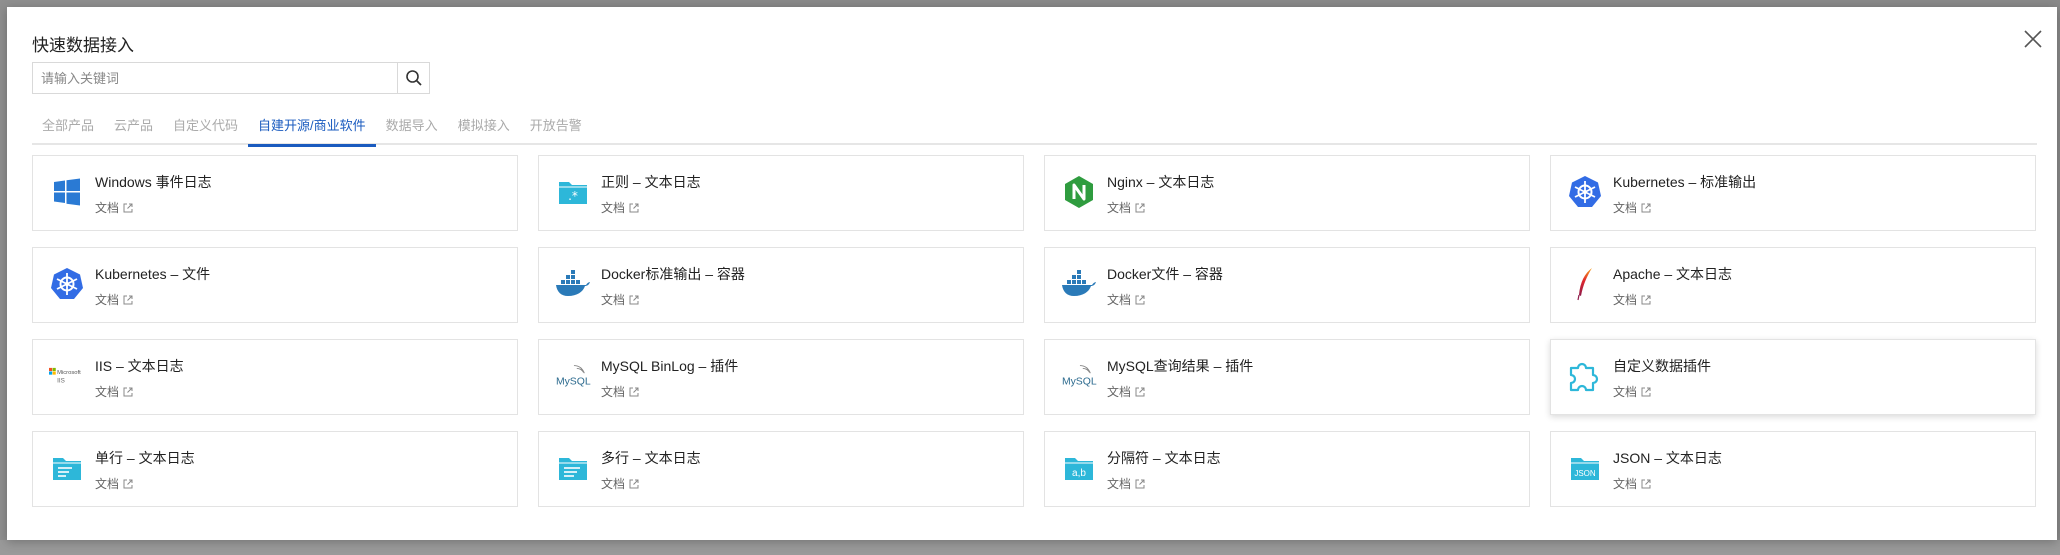 This screenshot has width=2060, height=555. Describe the element at coordinates (673, 274) in the screenshot. I see `card-title: Docker标准输出 – 容器` at that location.